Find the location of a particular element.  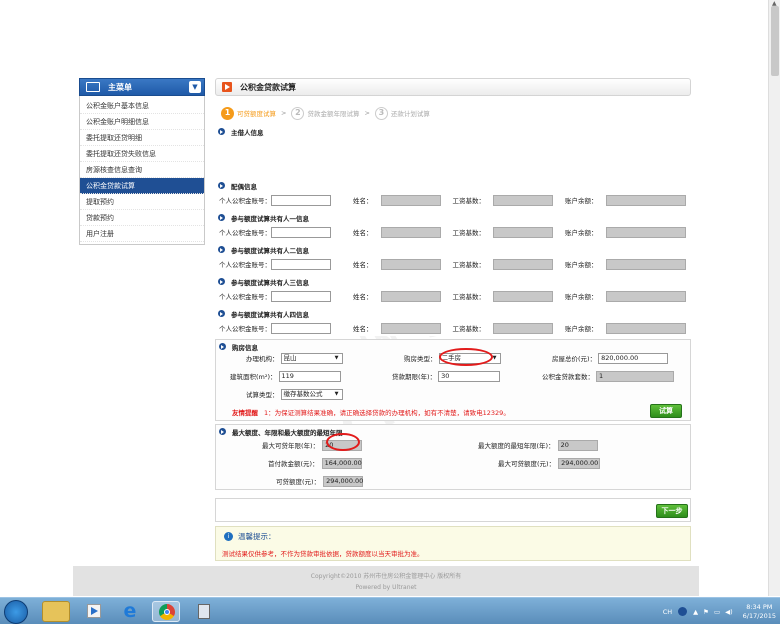

tip-text: 1：为保证测算结果准确，请正确选择贷款的办理机构，如有不清楚，请致电12329。 is located at coordinates (387, 413).